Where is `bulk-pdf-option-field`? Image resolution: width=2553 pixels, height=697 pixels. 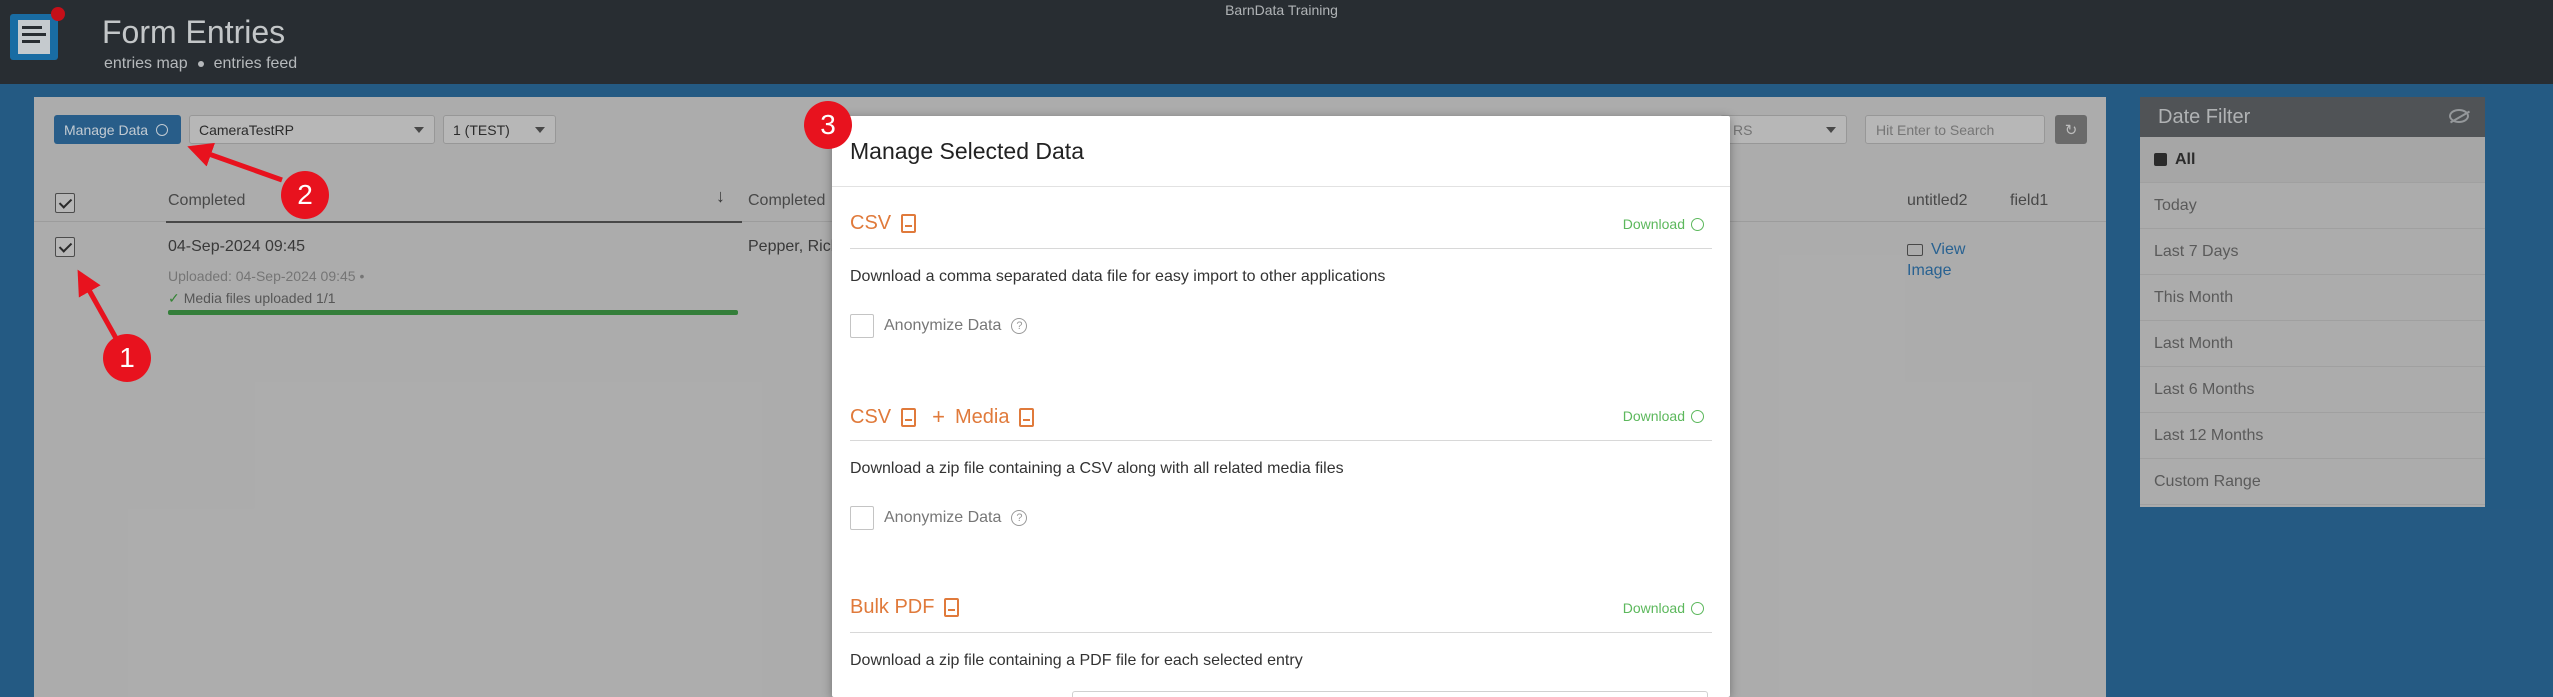
bulk-pdf-option-field is located at coordinates (1390, 694).